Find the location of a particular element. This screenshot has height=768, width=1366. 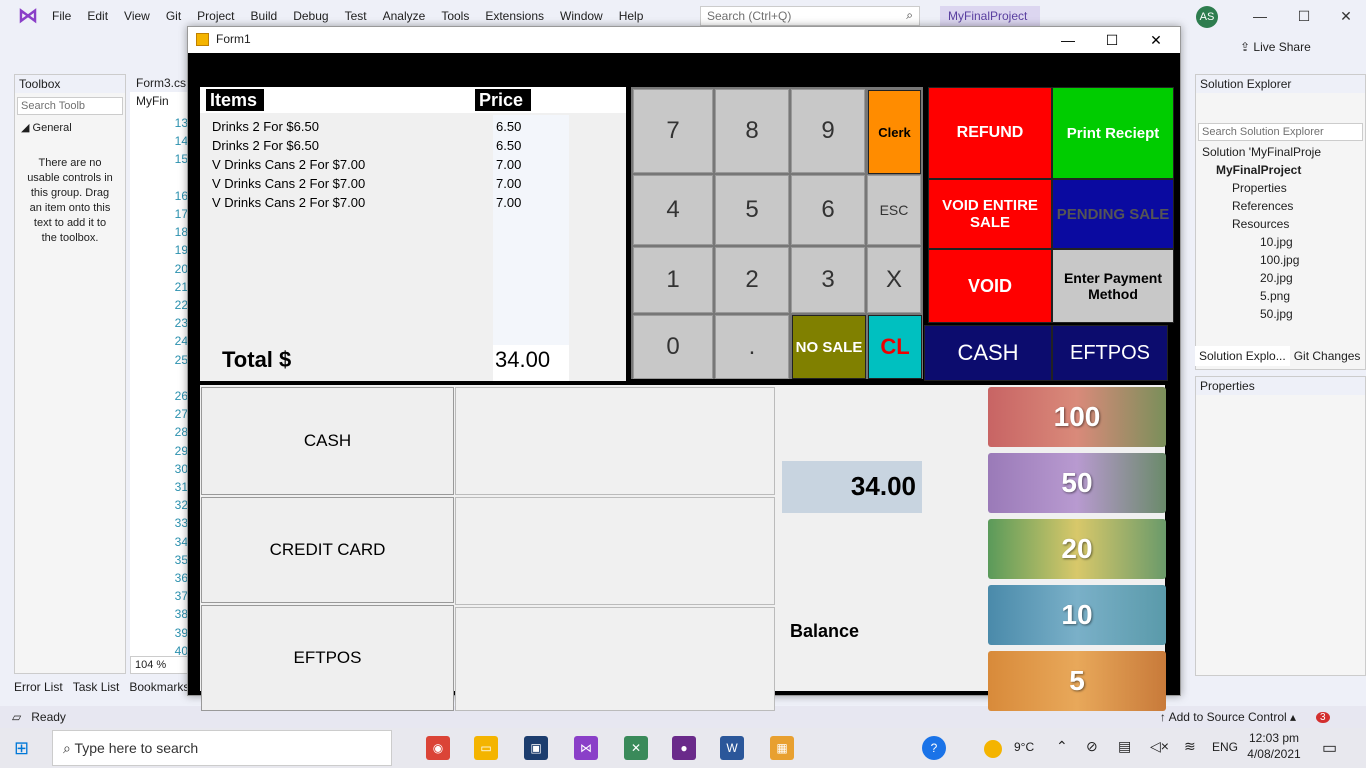

key-6: 6 is located at coordinates (828, 210).